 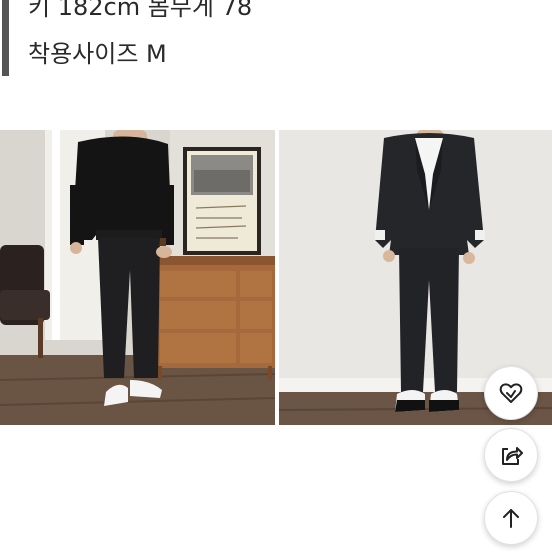 I want to click on height-weight-text: 키 182cm 몸무게 78, so click(x=140, y=10).